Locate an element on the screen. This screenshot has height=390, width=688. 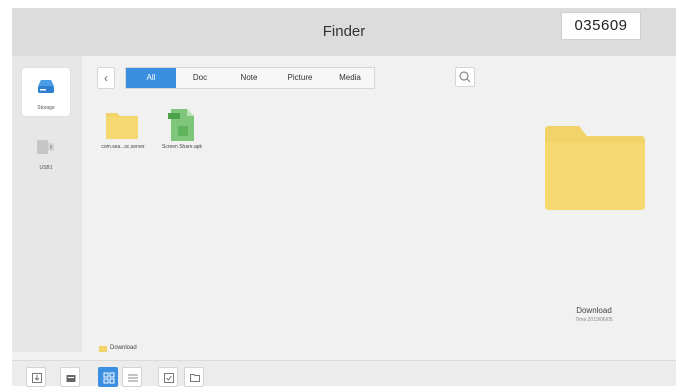
title-bar: Finder 035609 is located at coordinates (344, 32).